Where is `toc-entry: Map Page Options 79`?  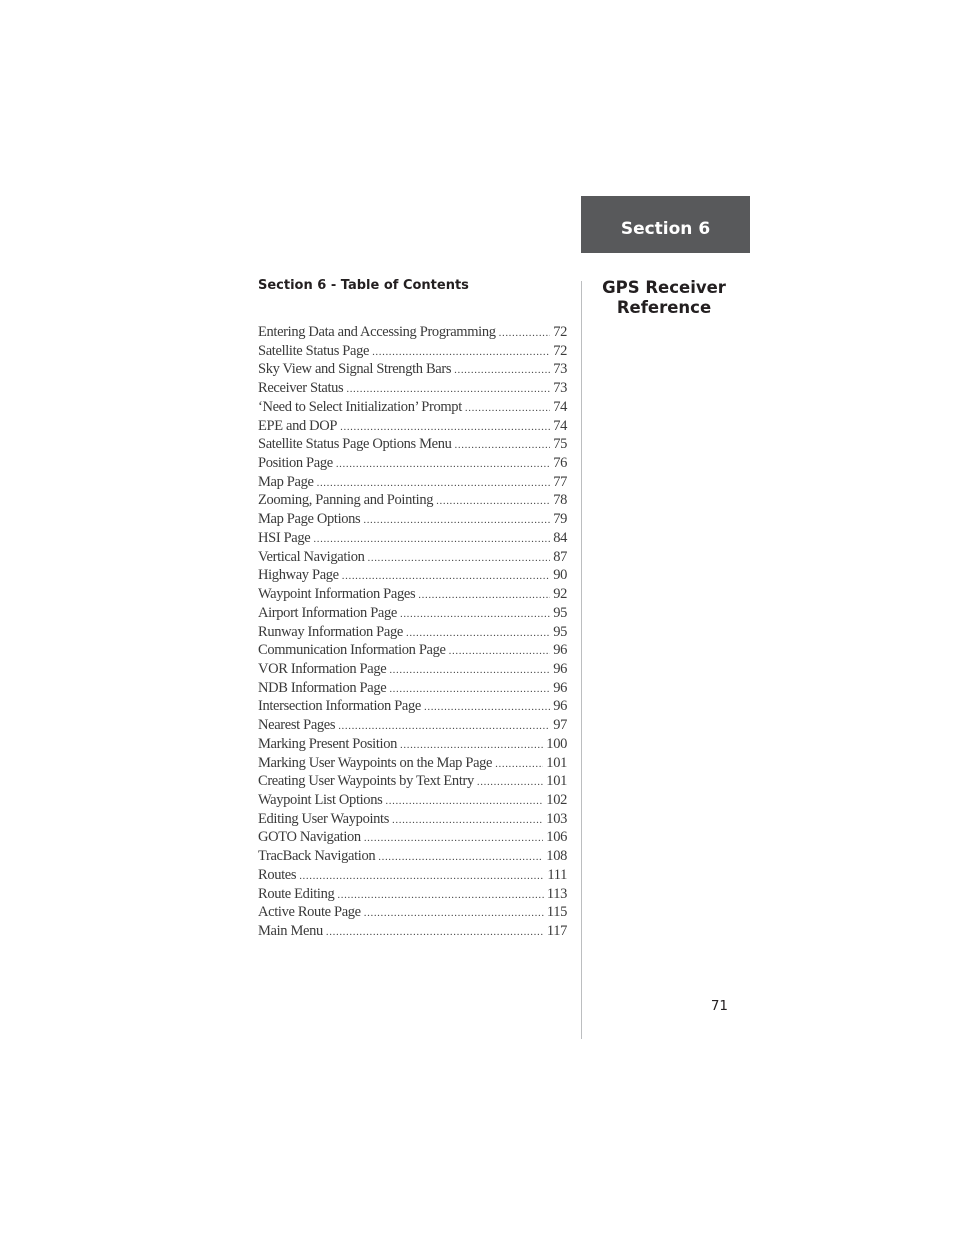 toc-entry: Map Page Options 79 is located at coordinates (412, 520).